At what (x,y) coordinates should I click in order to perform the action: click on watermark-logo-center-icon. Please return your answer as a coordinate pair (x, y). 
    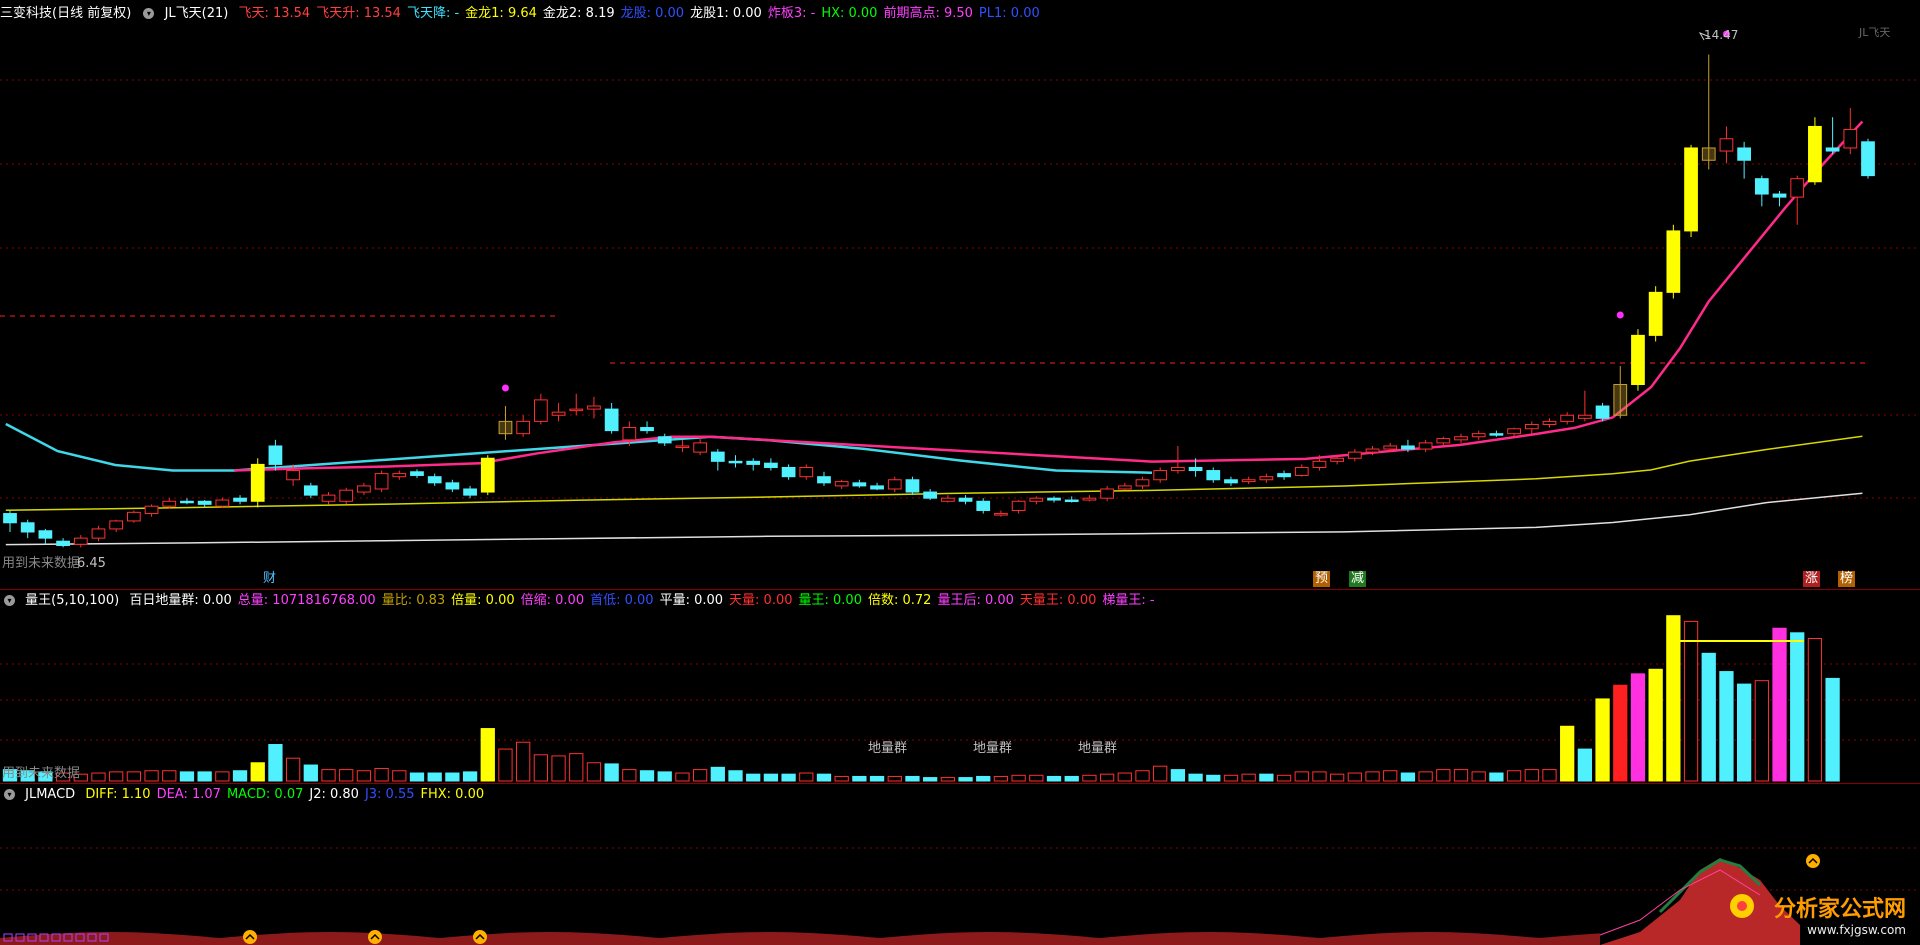
    Looking at the image, I should click on (1742, 906).